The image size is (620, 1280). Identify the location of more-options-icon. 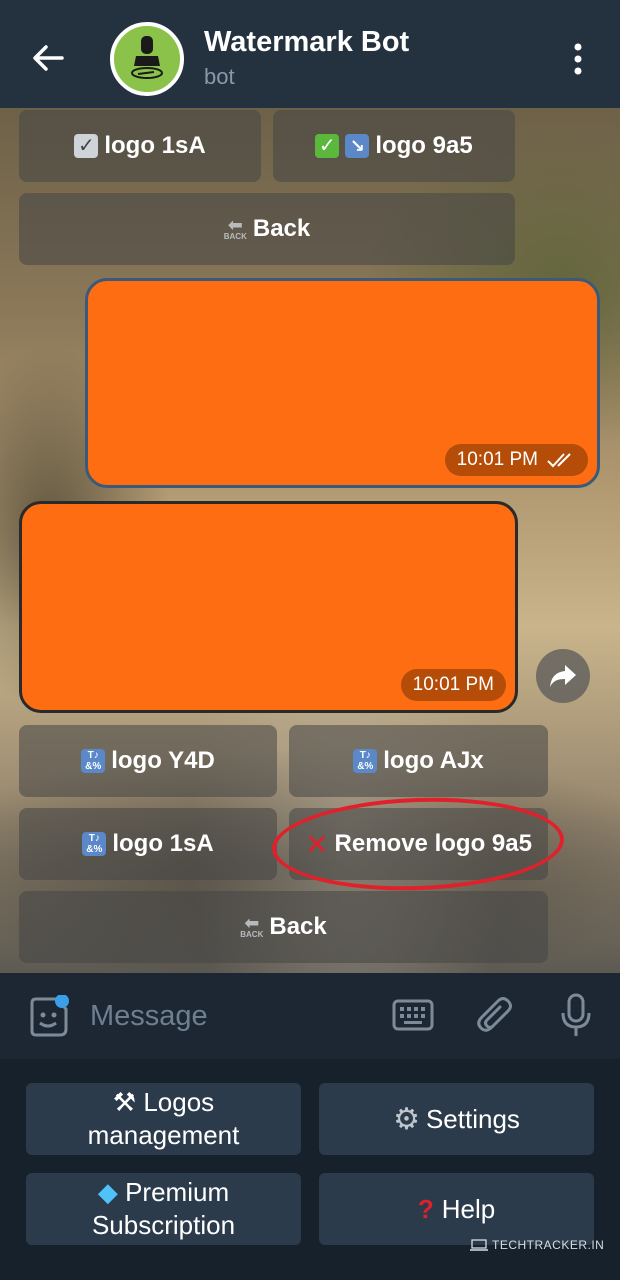
(578, 60).